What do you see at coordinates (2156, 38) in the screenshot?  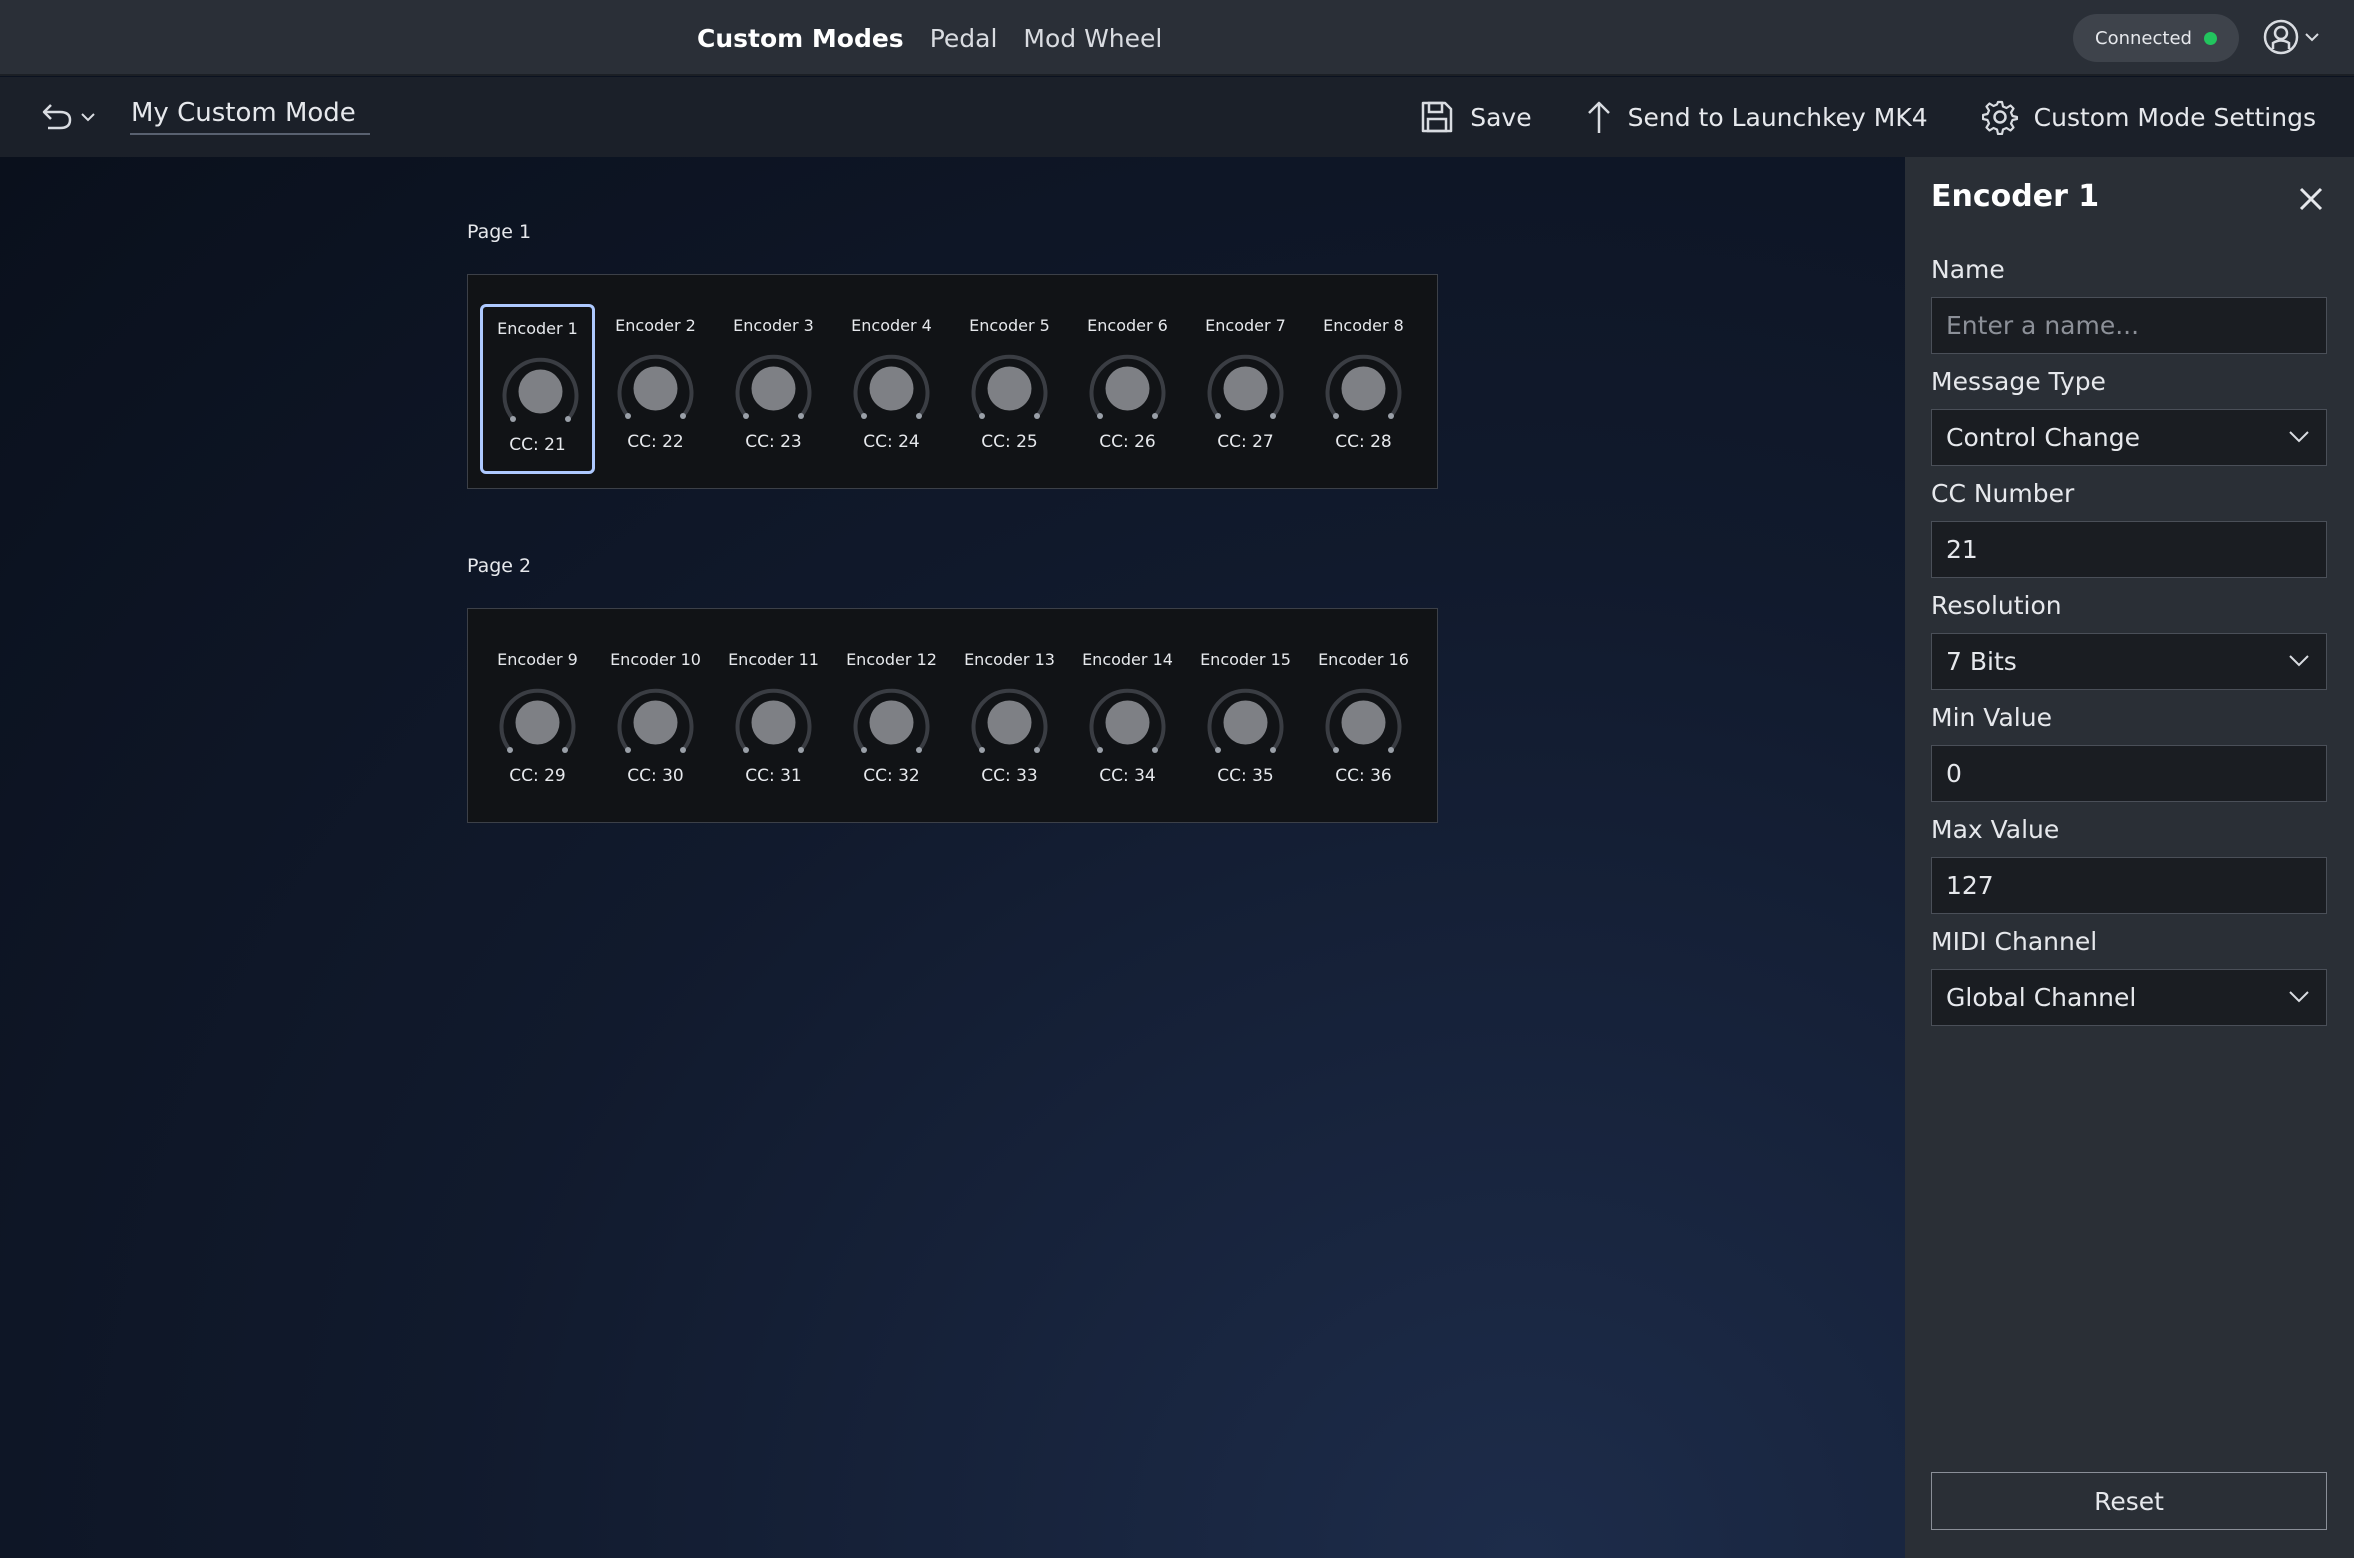 I see `connection-status-badge: Connected` at bounding box center [2156, 38].